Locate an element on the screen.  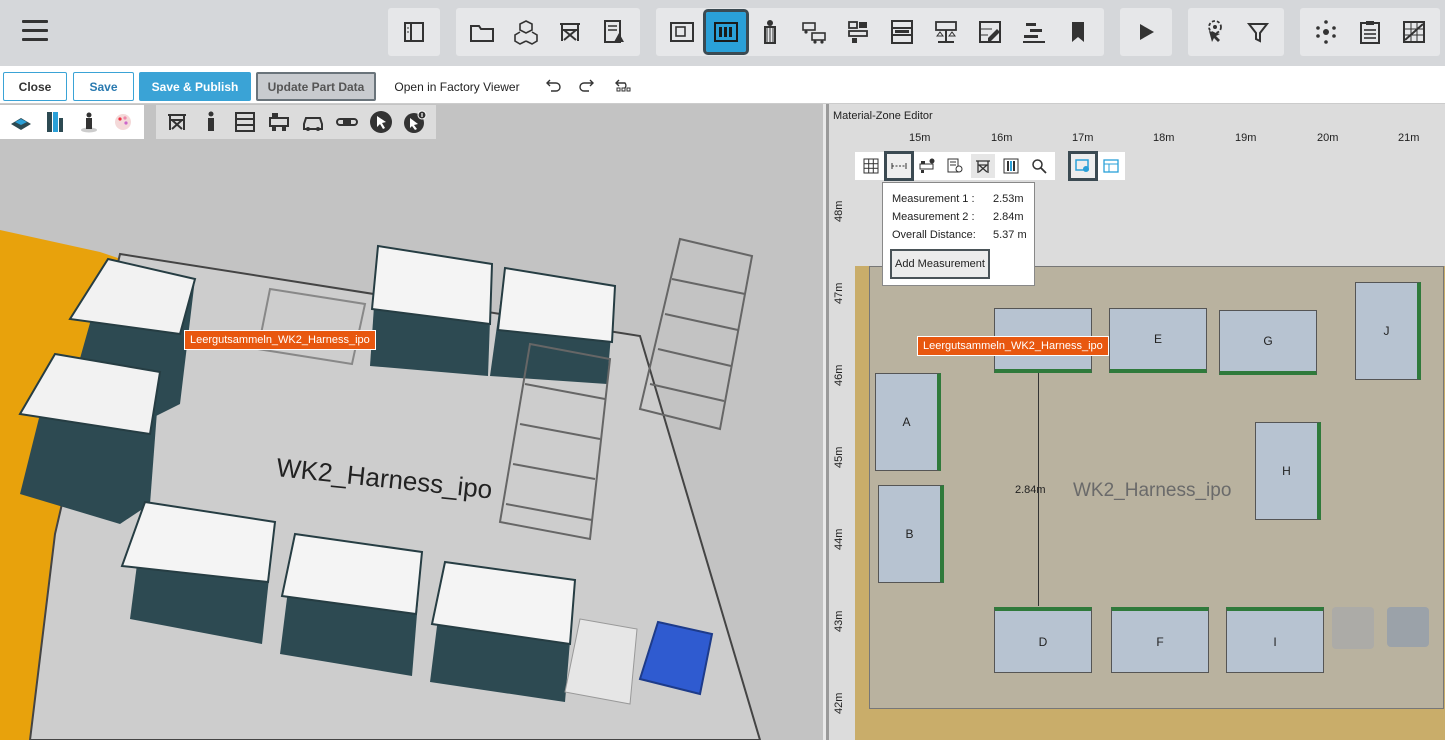
network-icon is located at coordinates (1326, 32).